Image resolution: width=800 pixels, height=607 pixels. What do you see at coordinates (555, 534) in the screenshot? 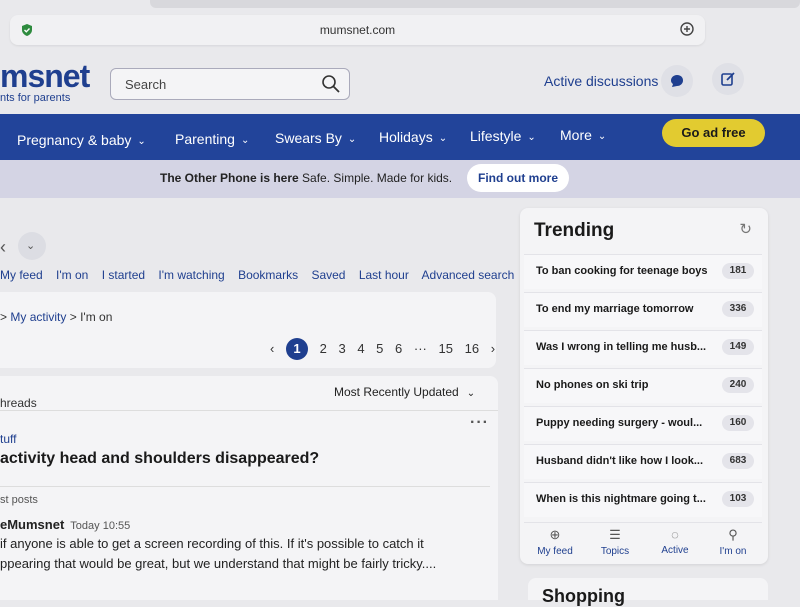
I see `plus-bubble-icon: ⊕` at bounding box center [555, 534].